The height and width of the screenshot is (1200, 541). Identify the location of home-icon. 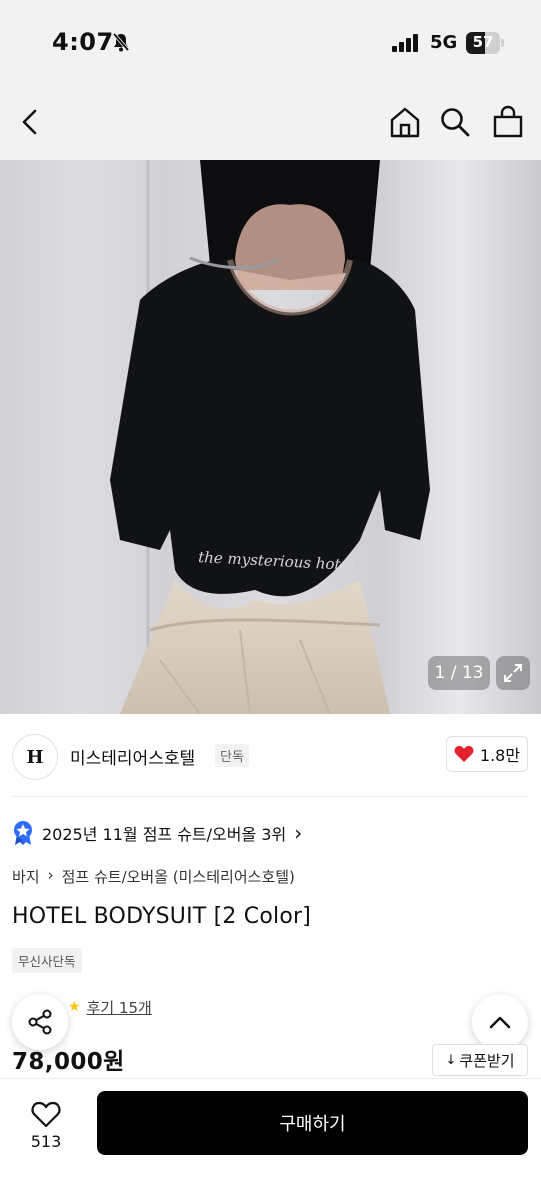
(405, 122).